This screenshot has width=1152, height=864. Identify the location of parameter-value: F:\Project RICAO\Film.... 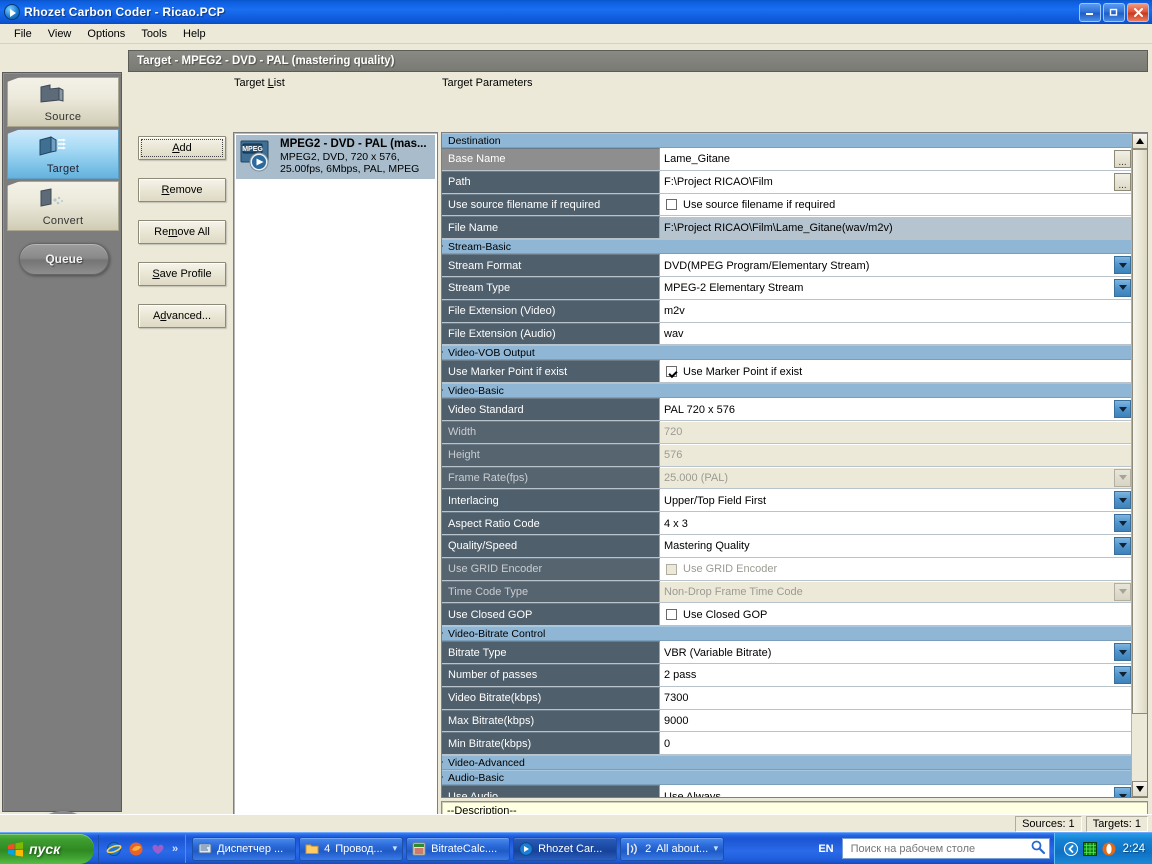
(896, 181).